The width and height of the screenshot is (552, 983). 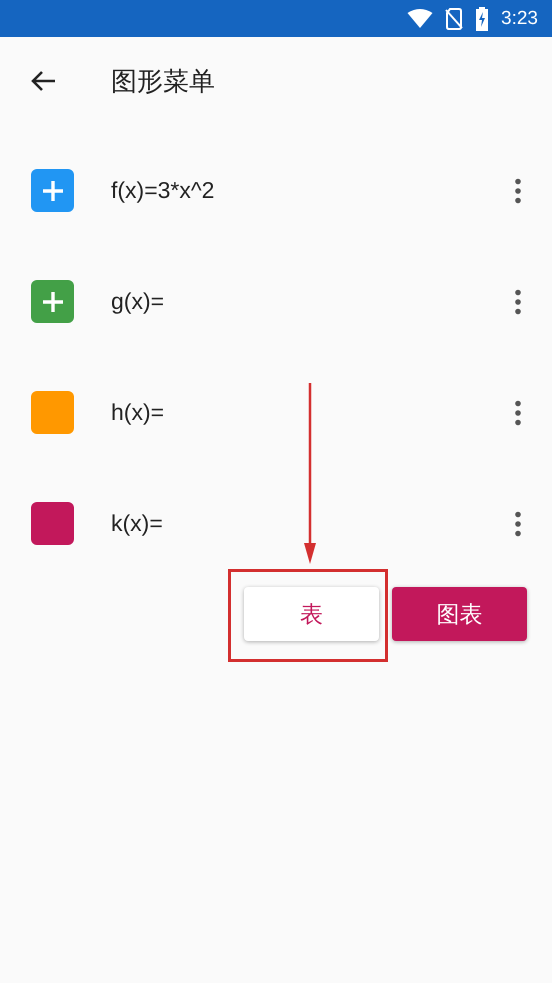 What do you see at coordinates (312, 412) in the screenshot?
I see `function-expression: h(x)=` at bounding box center [312, 412].